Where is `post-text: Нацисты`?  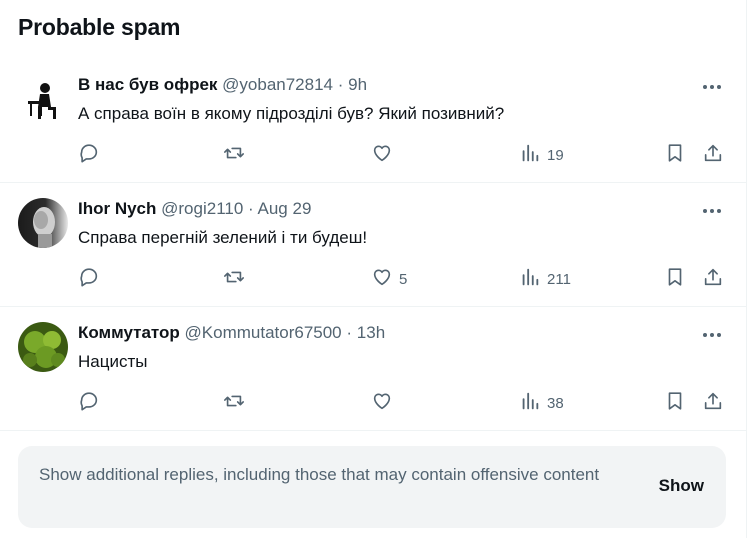 post-text: Нацисты is located at coordinates (113, 361).